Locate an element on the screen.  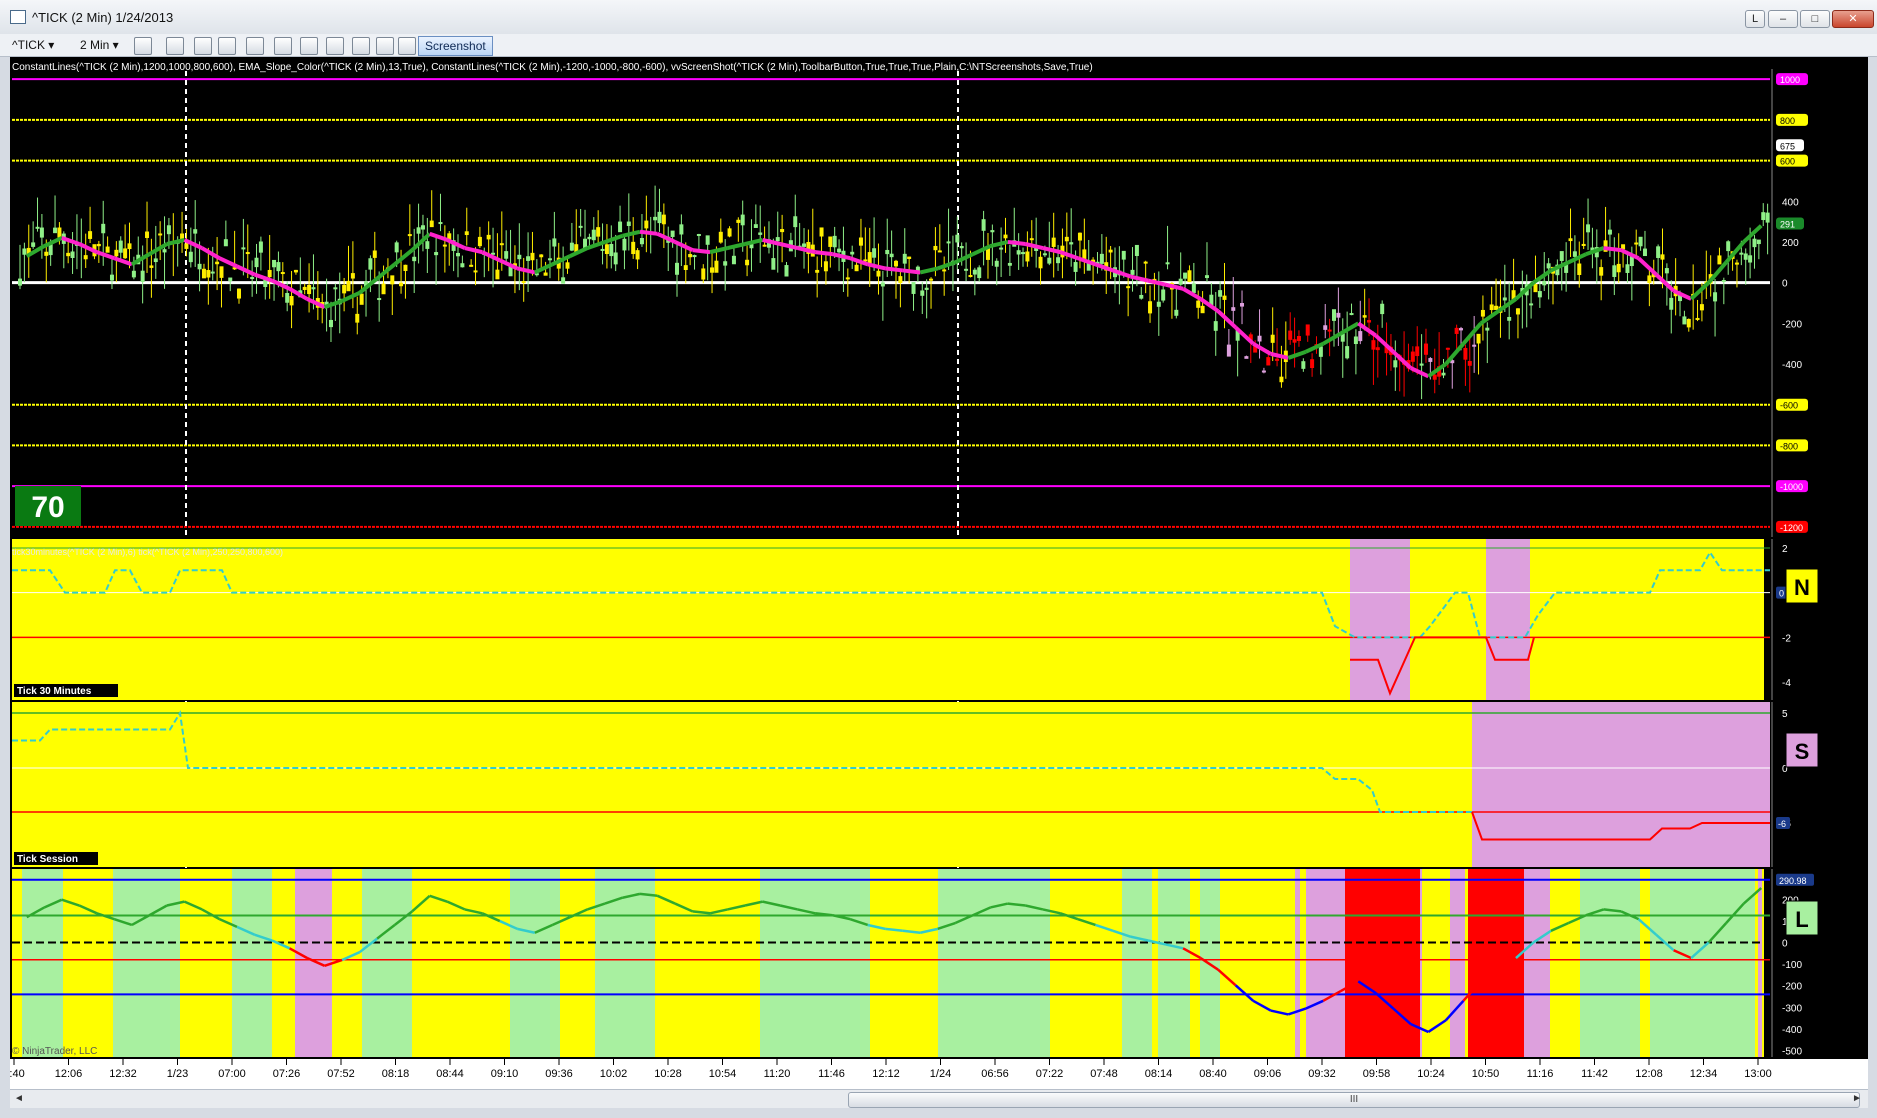
indicators-icon is located at coordinates (335, 46).